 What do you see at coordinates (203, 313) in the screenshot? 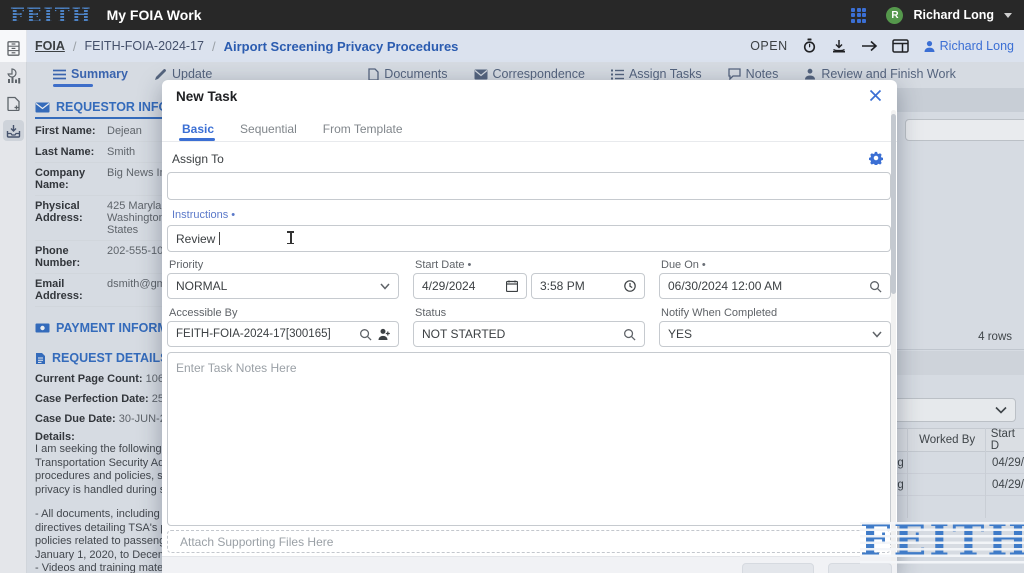
I see `accessible-by-label: Accessible By` at bounding box center [203, 313].